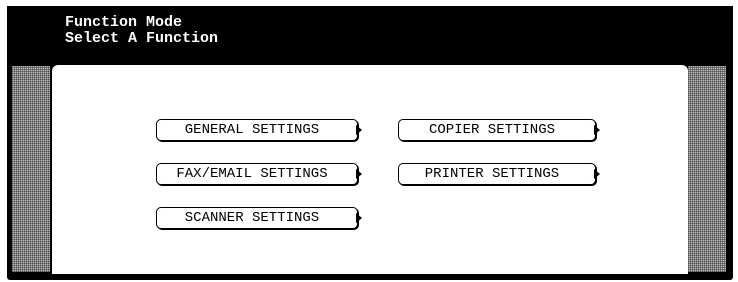 The image size is (738, 282). I want to click on general-settings-button: GENERAL SETTINGS, so click(259, 130).